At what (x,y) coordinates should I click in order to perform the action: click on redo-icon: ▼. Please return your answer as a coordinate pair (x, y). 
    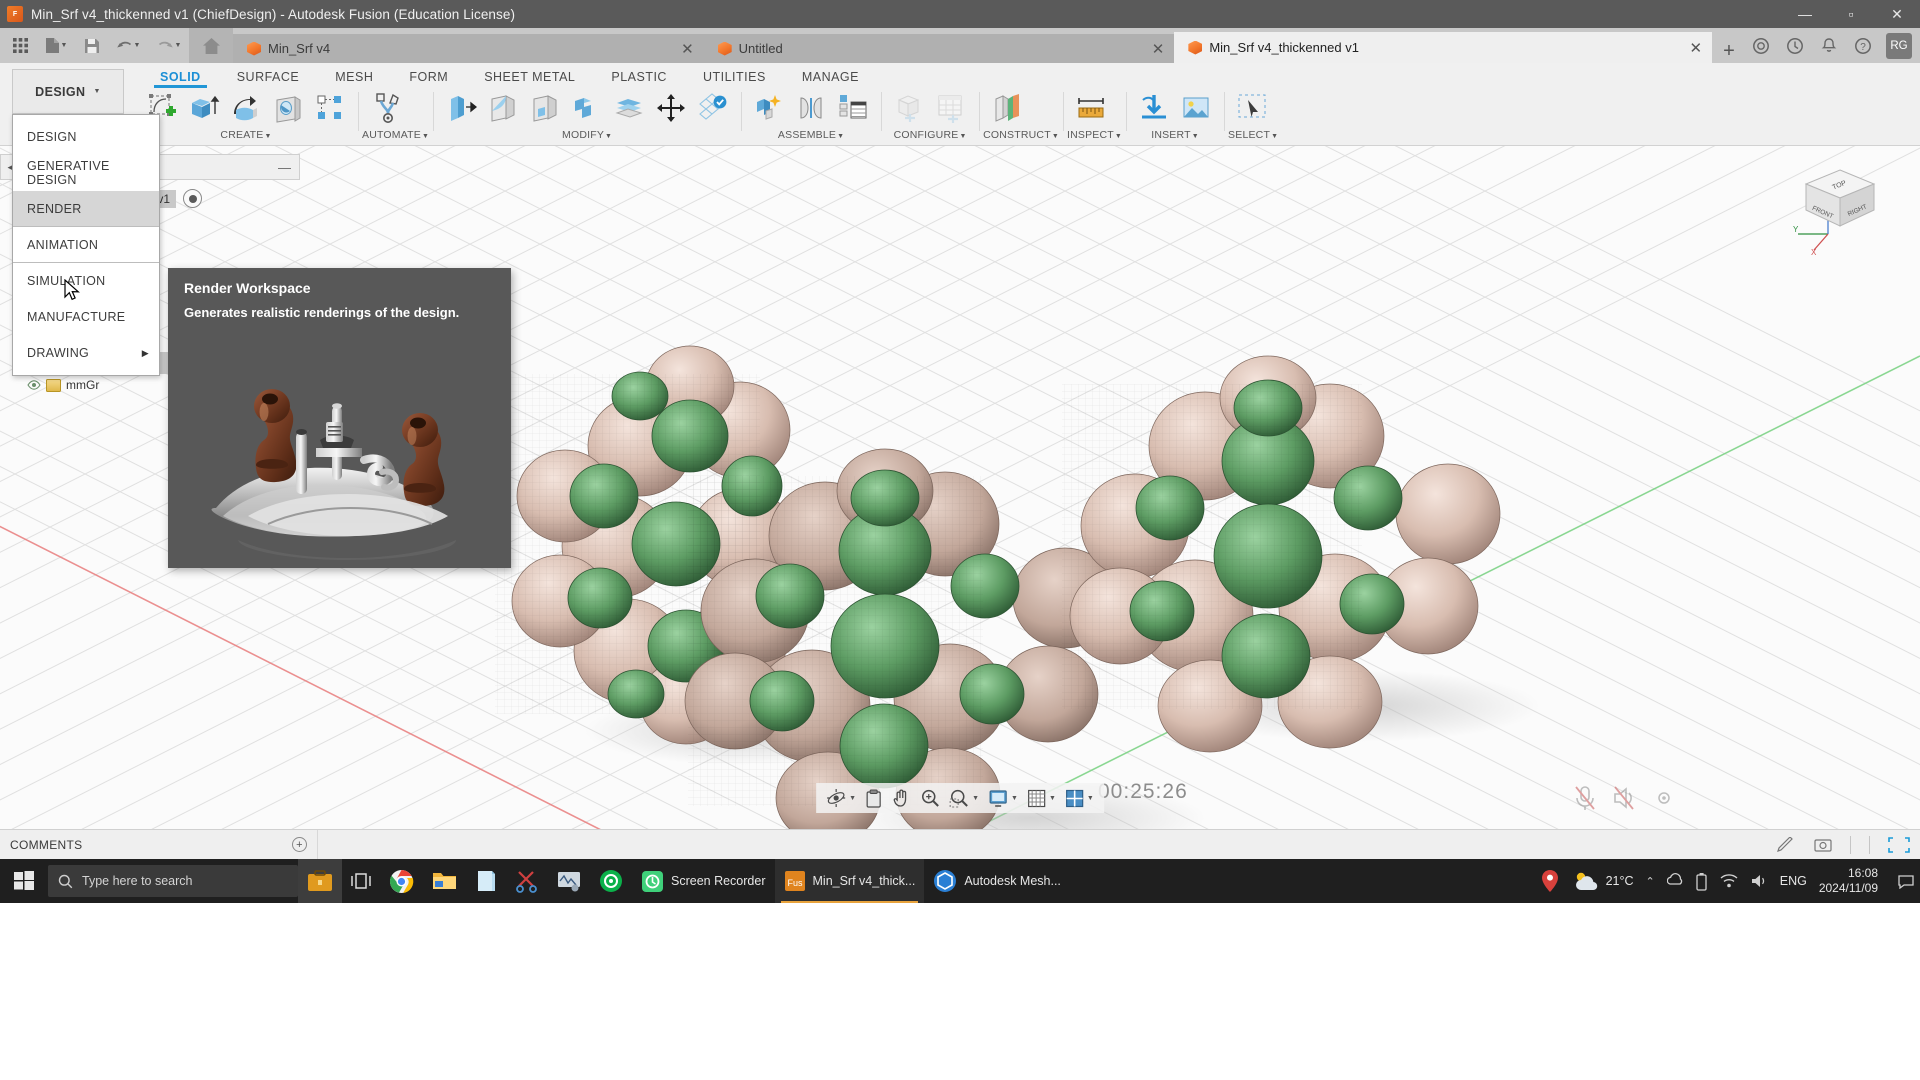
    Looking at the image, I should click on (169, 46).